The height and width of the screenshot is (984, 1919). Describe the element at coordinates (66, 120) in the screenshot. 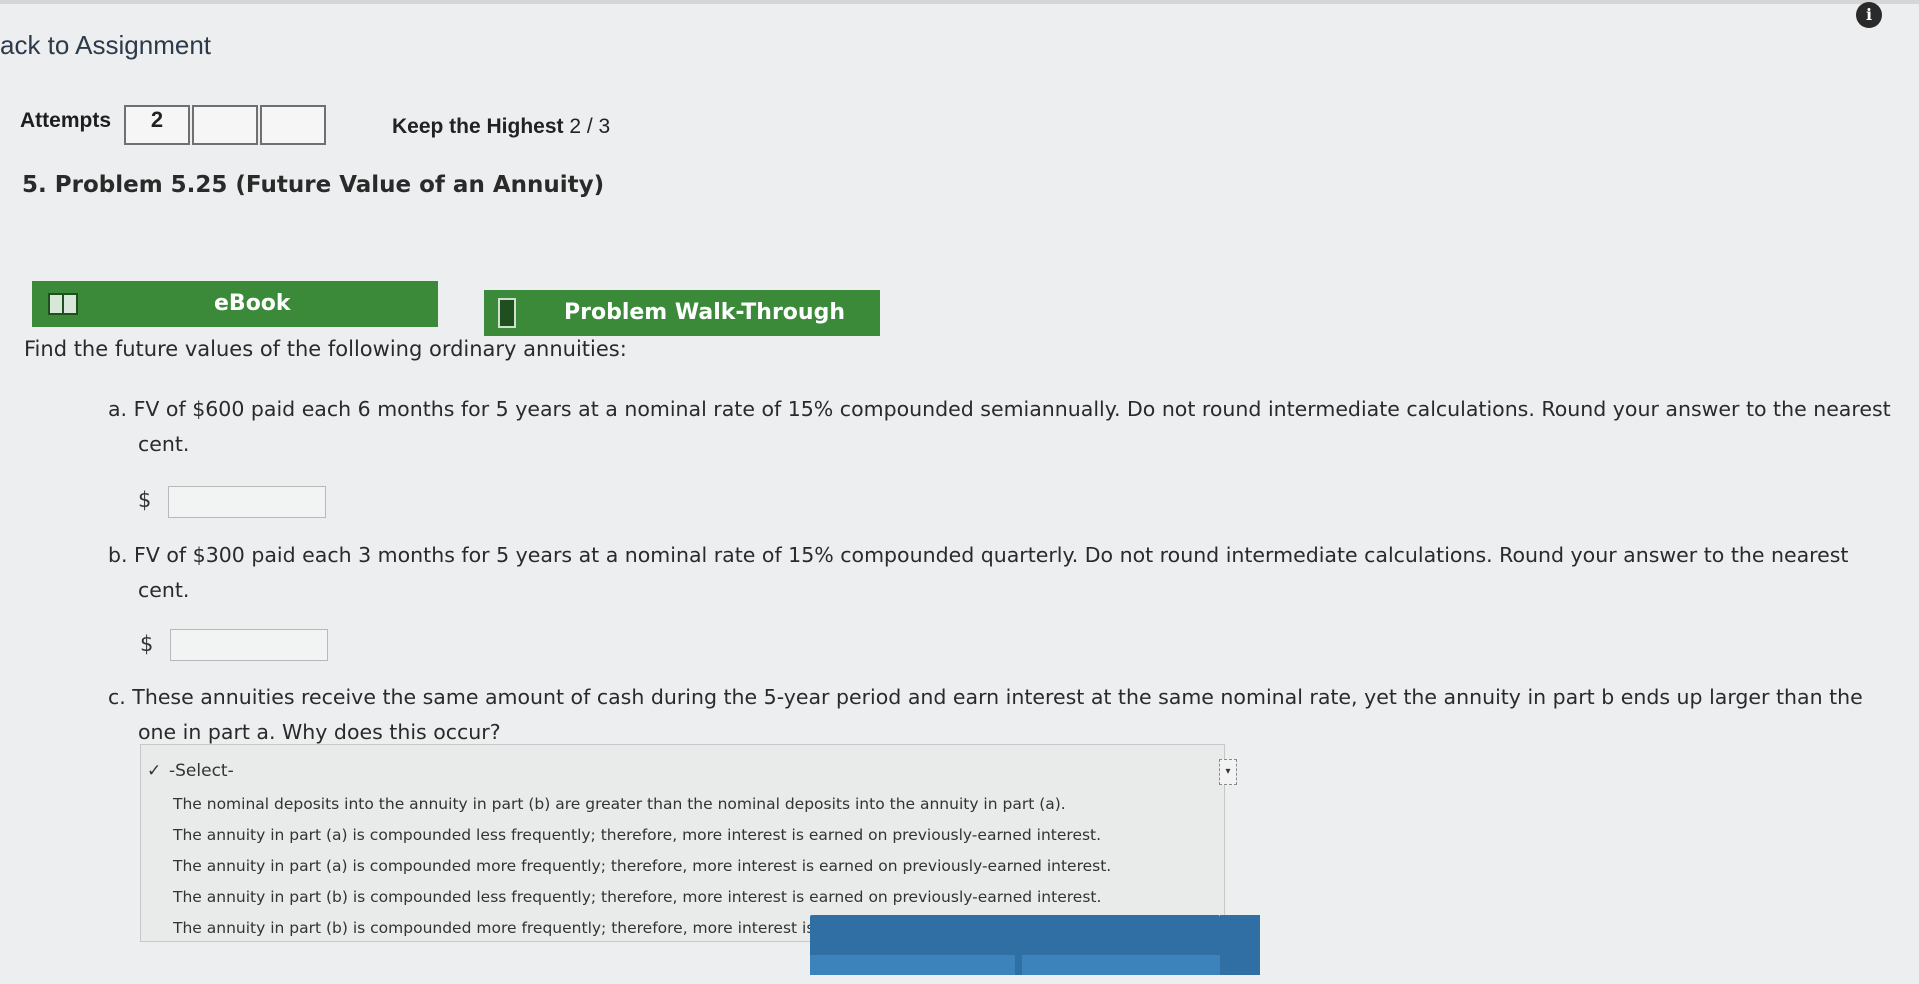

I see `attempts-label: Attempts` at that location.